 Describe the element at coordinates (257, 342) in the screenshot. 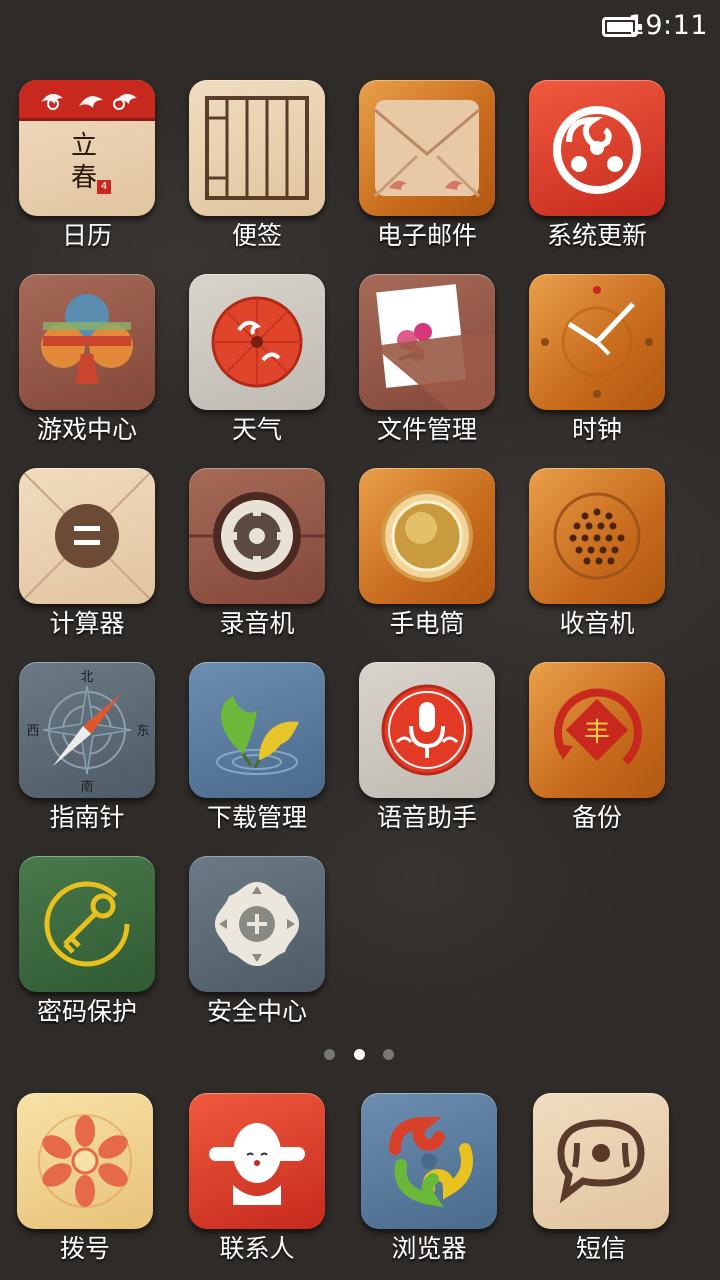

I see `weather-umbrella-icon` at that location.